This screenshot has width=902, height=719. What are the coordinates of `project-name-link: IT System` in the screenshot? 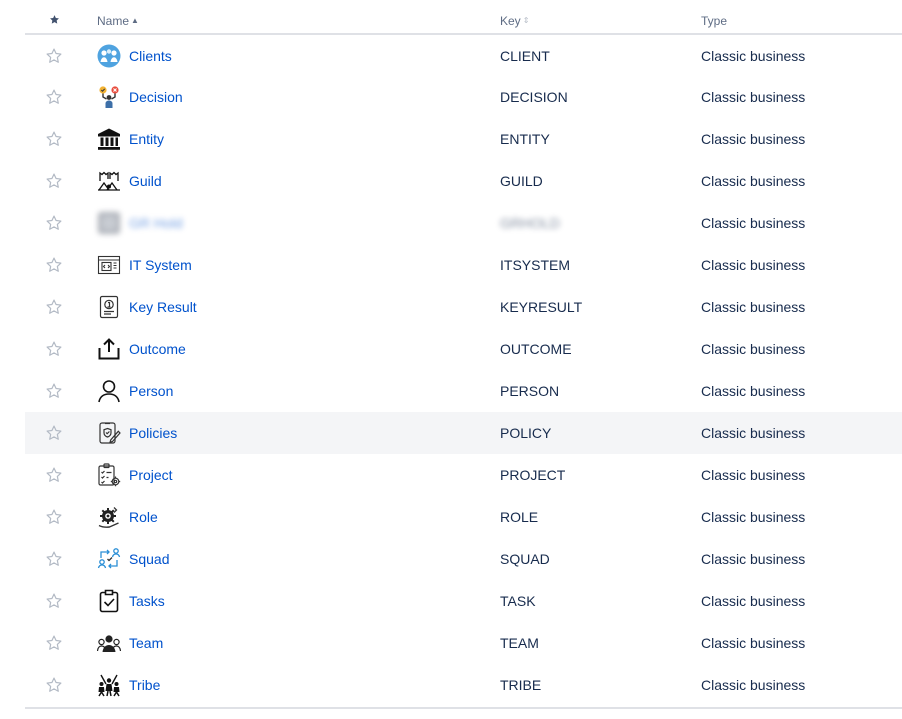 It's located at (160, 265).